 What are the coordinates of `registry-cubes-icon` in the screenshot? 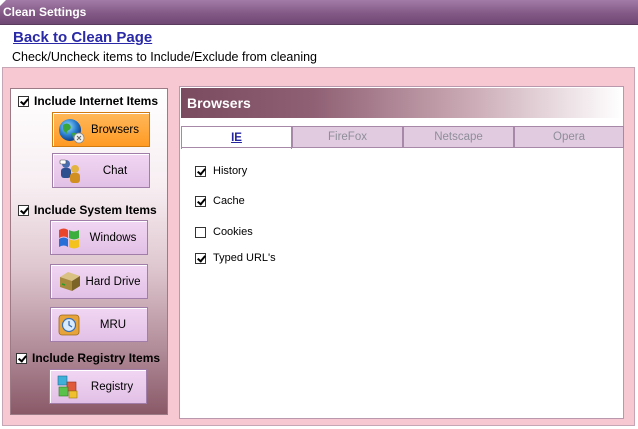 It's located at (67, 387).